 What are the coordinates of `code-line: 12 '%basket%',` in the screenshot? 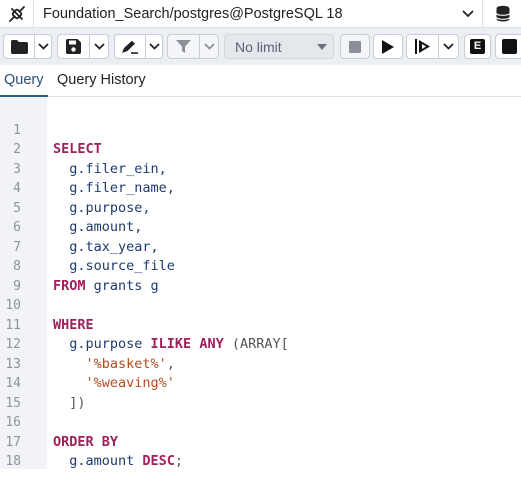 It's located at (260, 344).